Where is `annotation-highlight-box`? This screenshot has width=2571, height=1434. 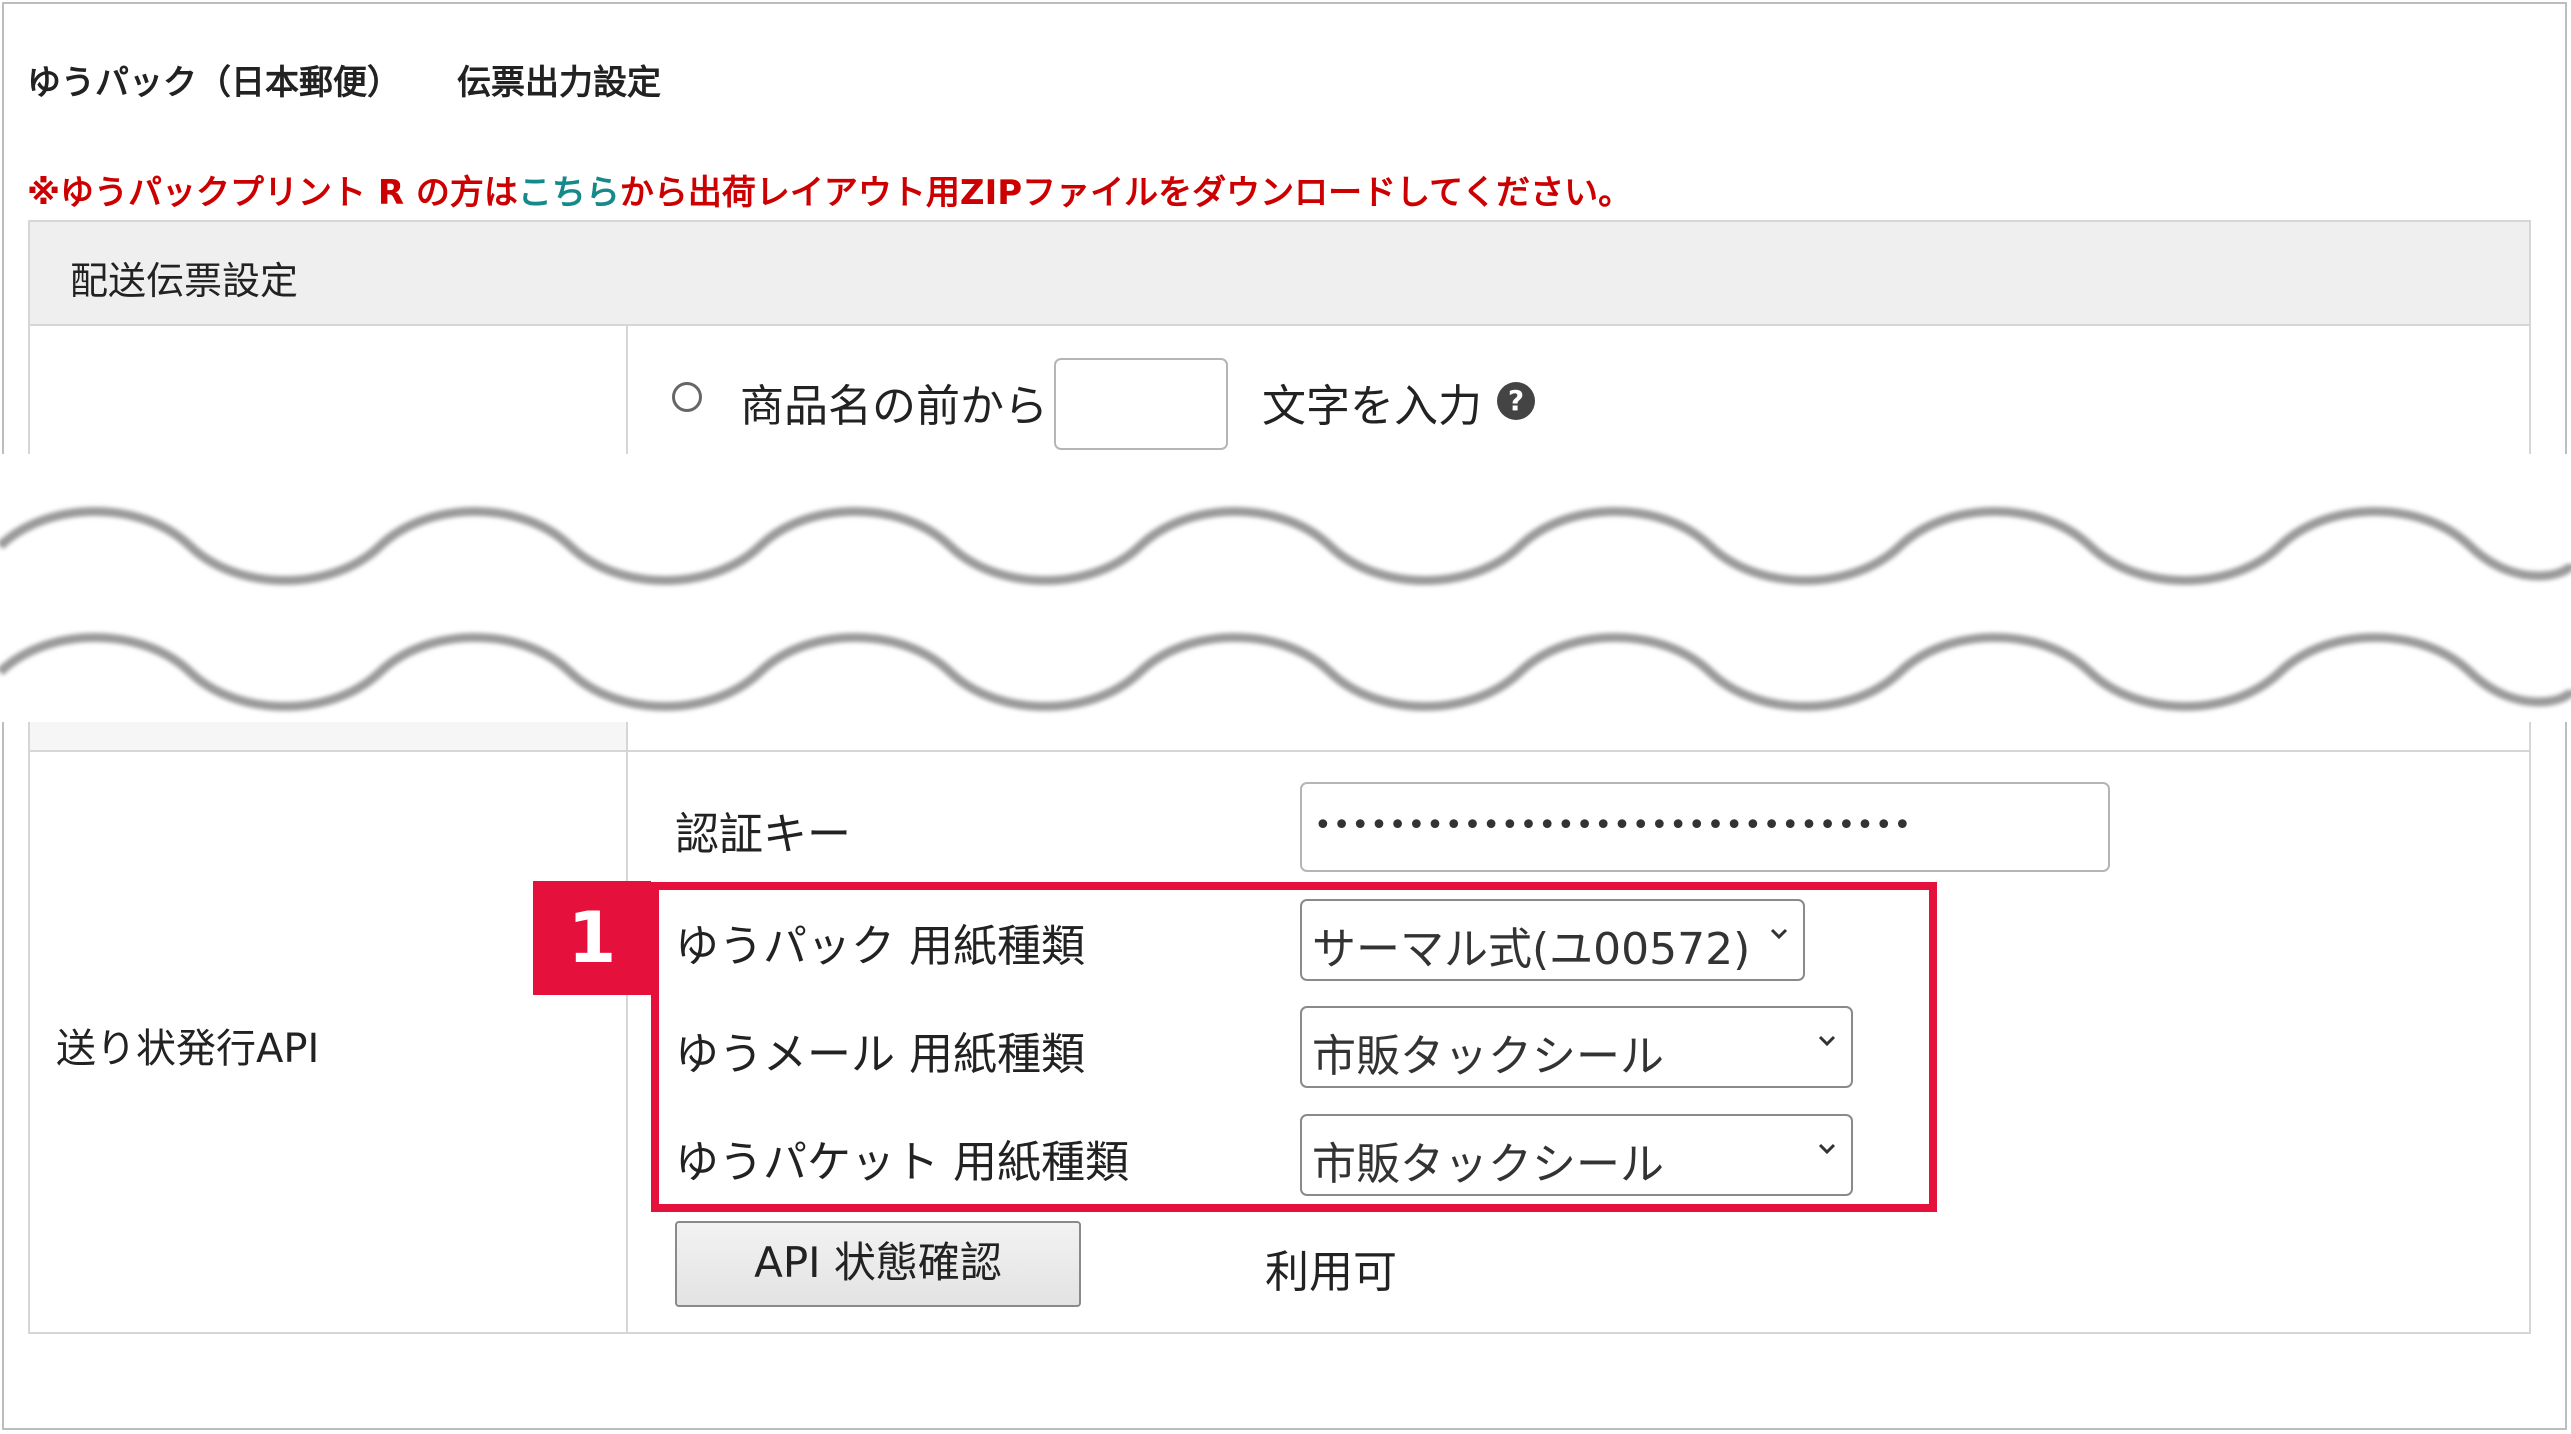
annotation-highlight-box is located at coordinates (1294, 1047).